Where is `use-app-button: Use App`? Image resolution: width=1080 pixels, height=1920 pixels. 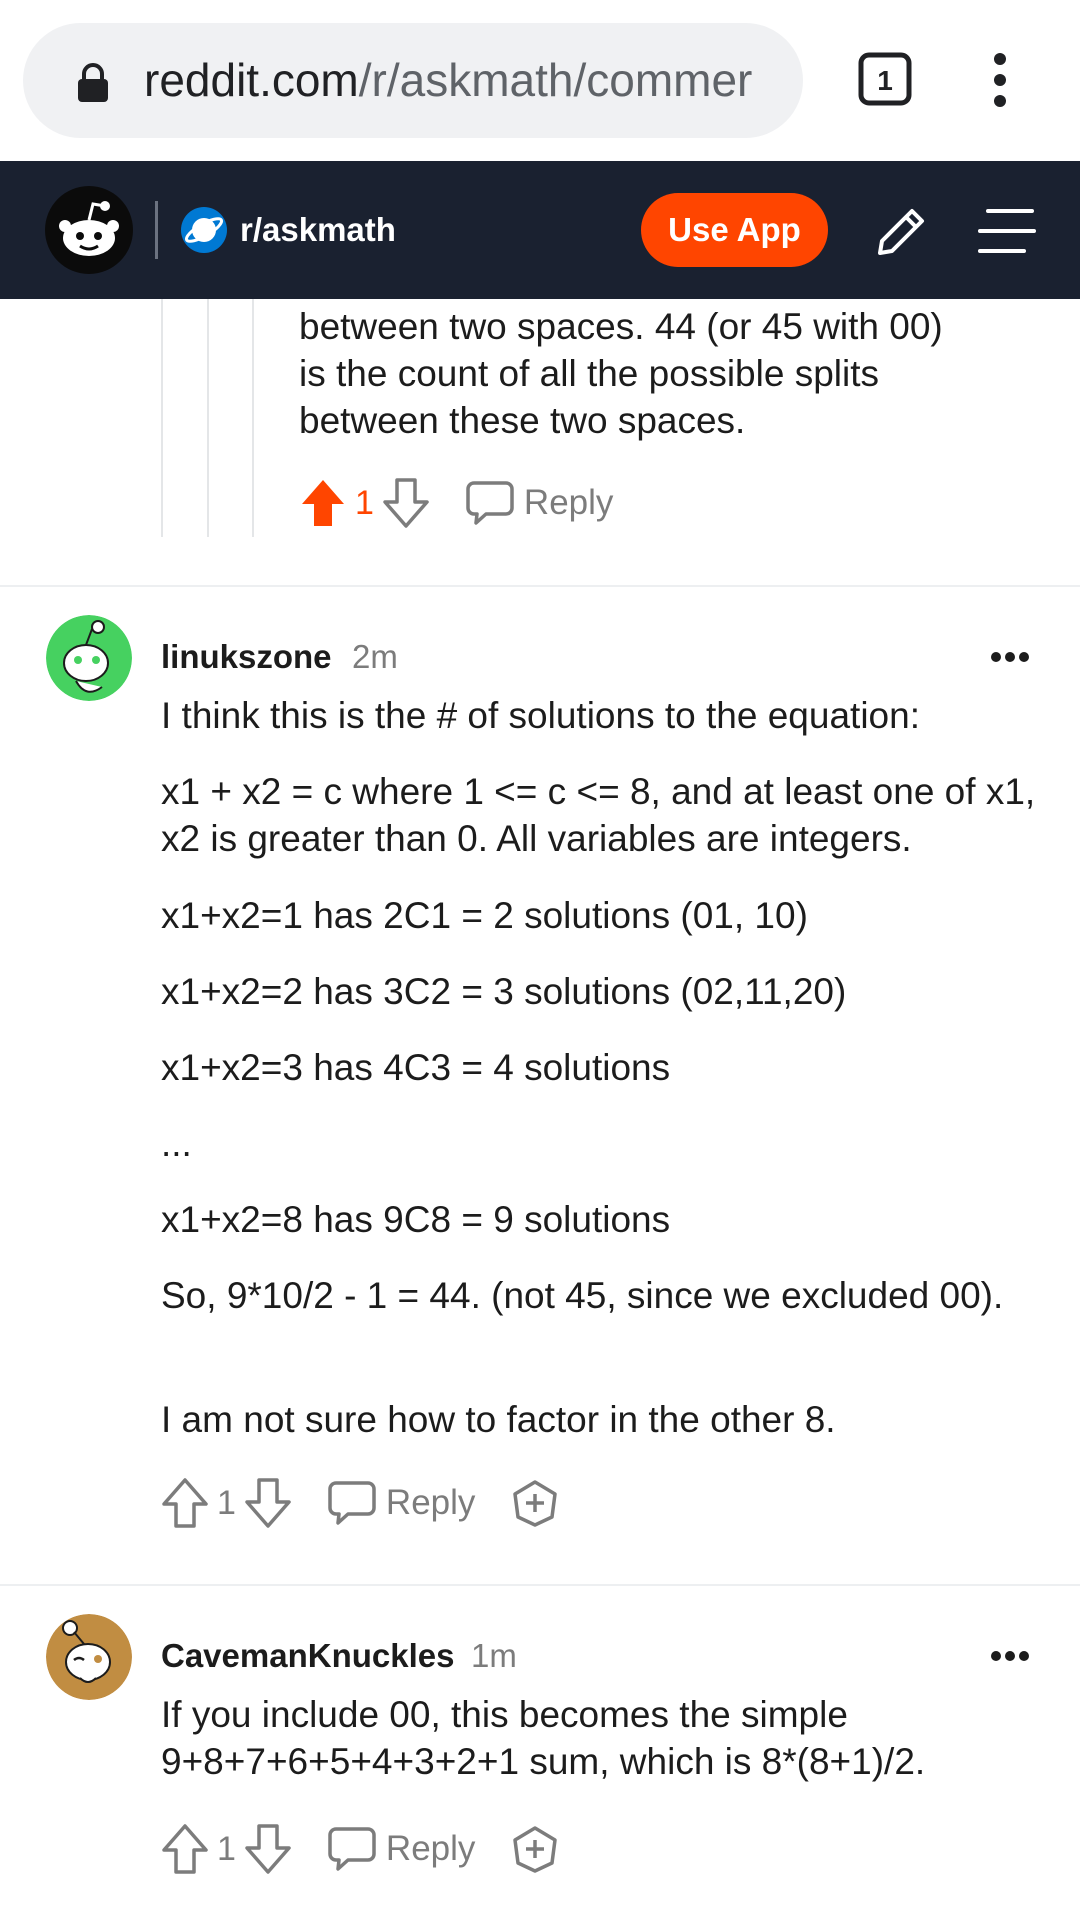
use-app-button: Use App is located at coordinates (734, 230).